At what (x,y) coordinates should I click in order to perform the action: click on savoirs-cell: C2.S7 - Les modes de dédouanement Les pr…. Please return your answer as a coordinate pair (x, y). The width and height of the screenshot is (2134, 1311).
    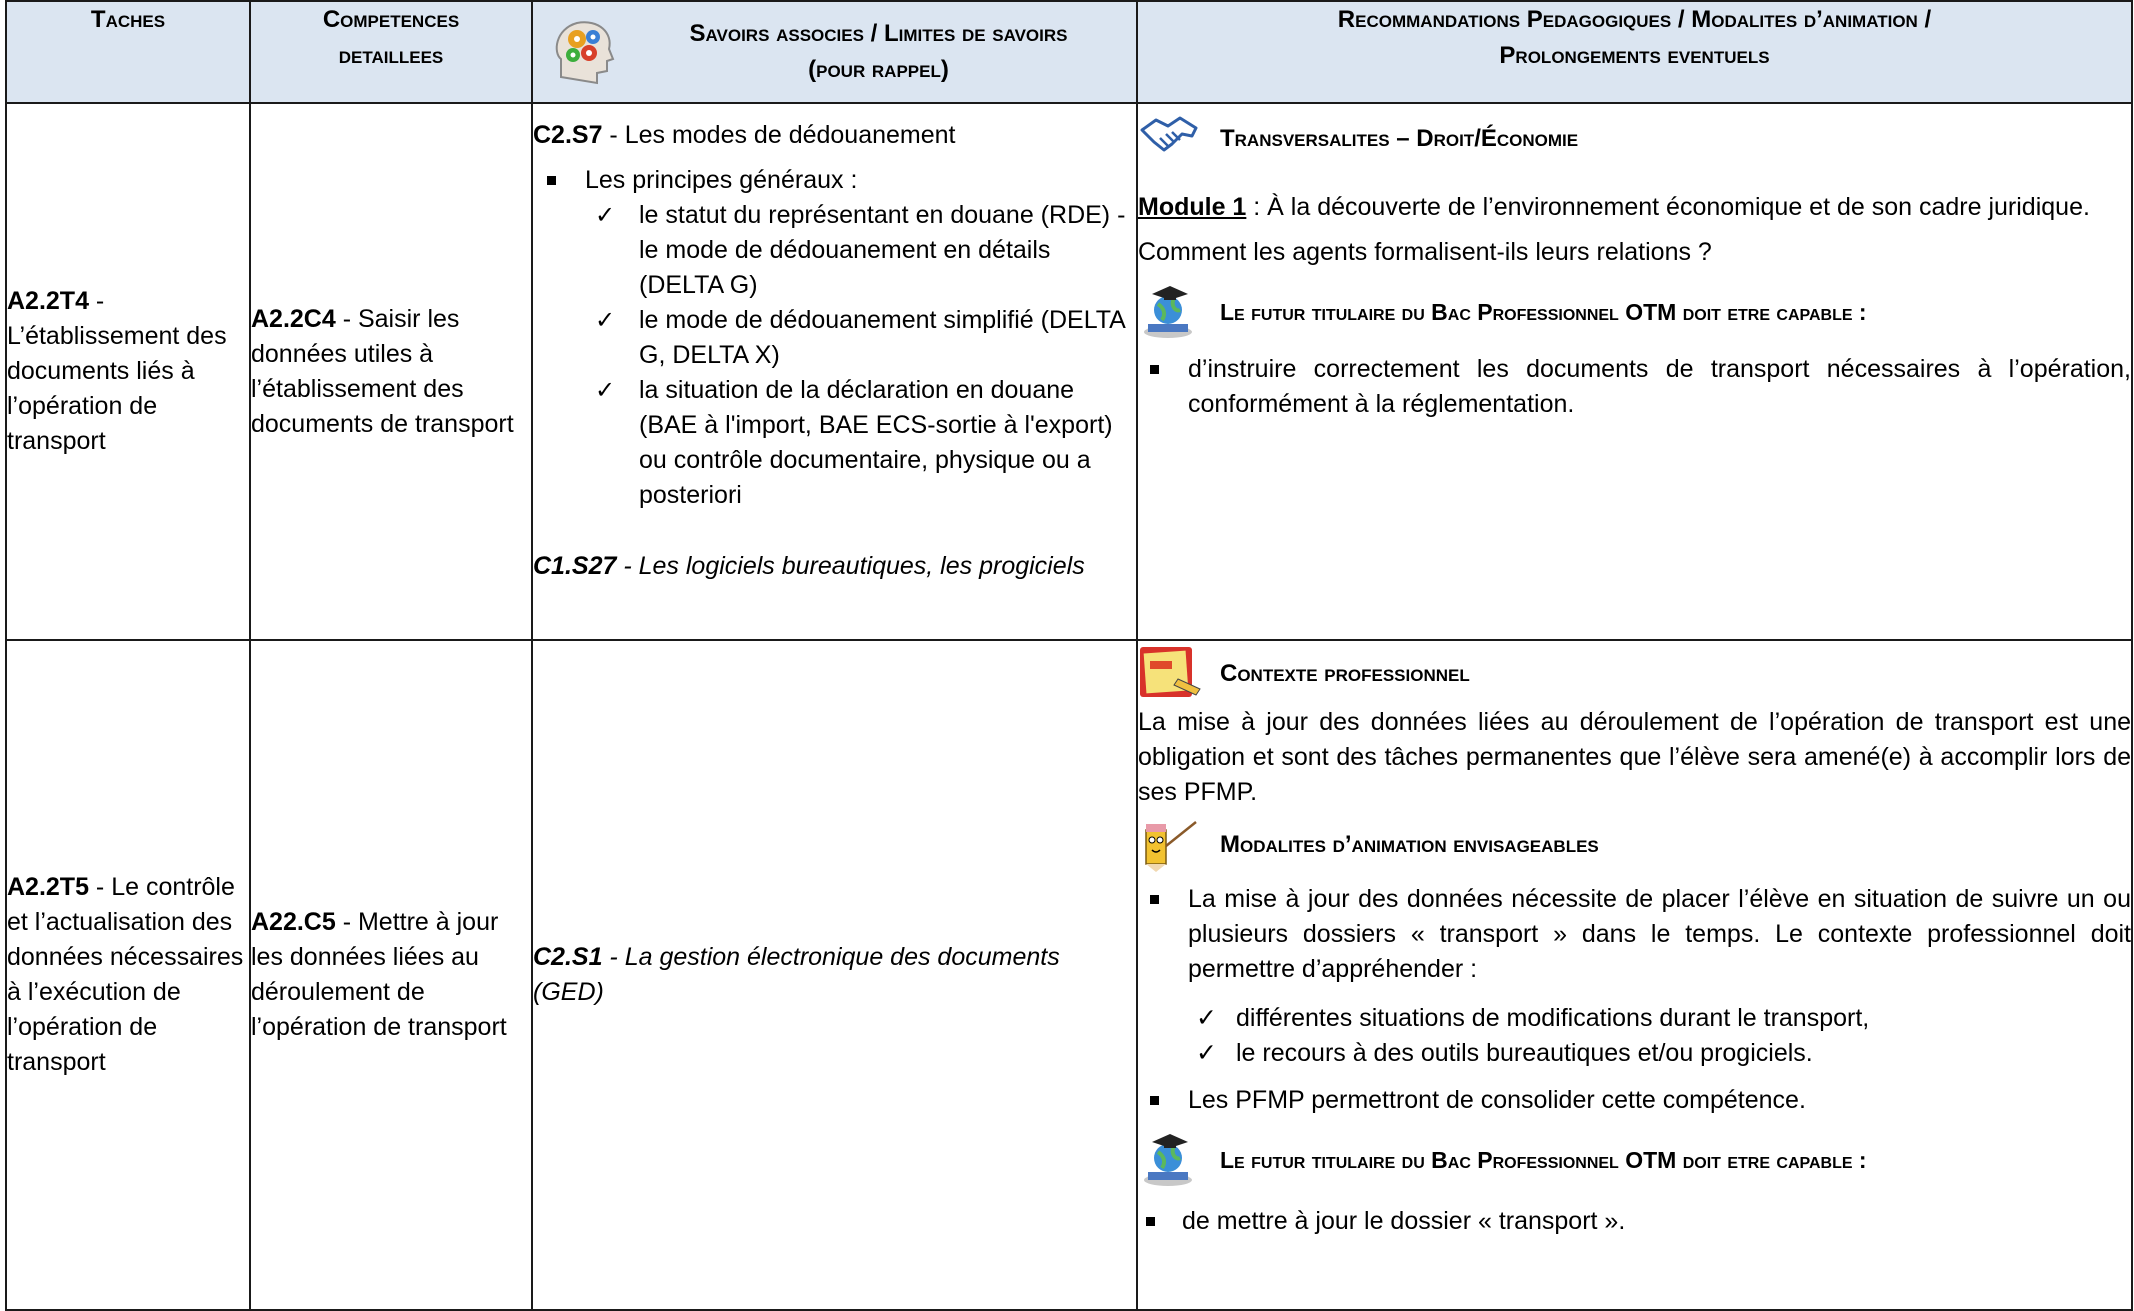
    Looking at the image, I should click on (834, 371).